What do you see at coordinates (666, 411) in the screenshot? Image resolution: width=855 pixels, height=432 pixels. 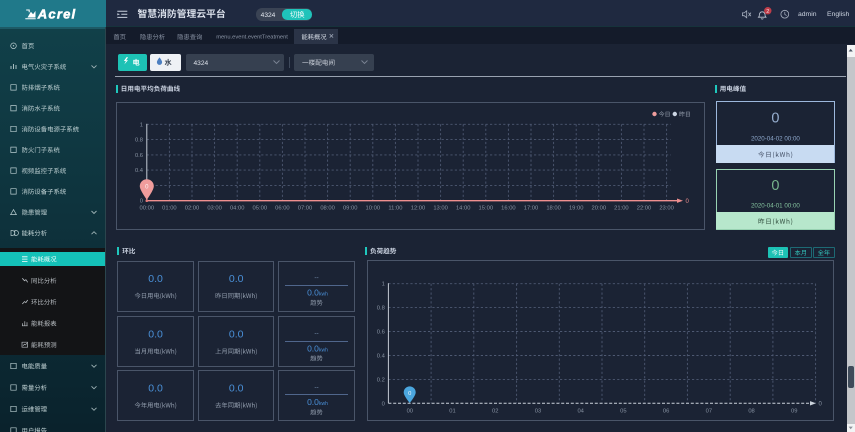 I see `svg-text: 06` at bounding box center [666, 411].